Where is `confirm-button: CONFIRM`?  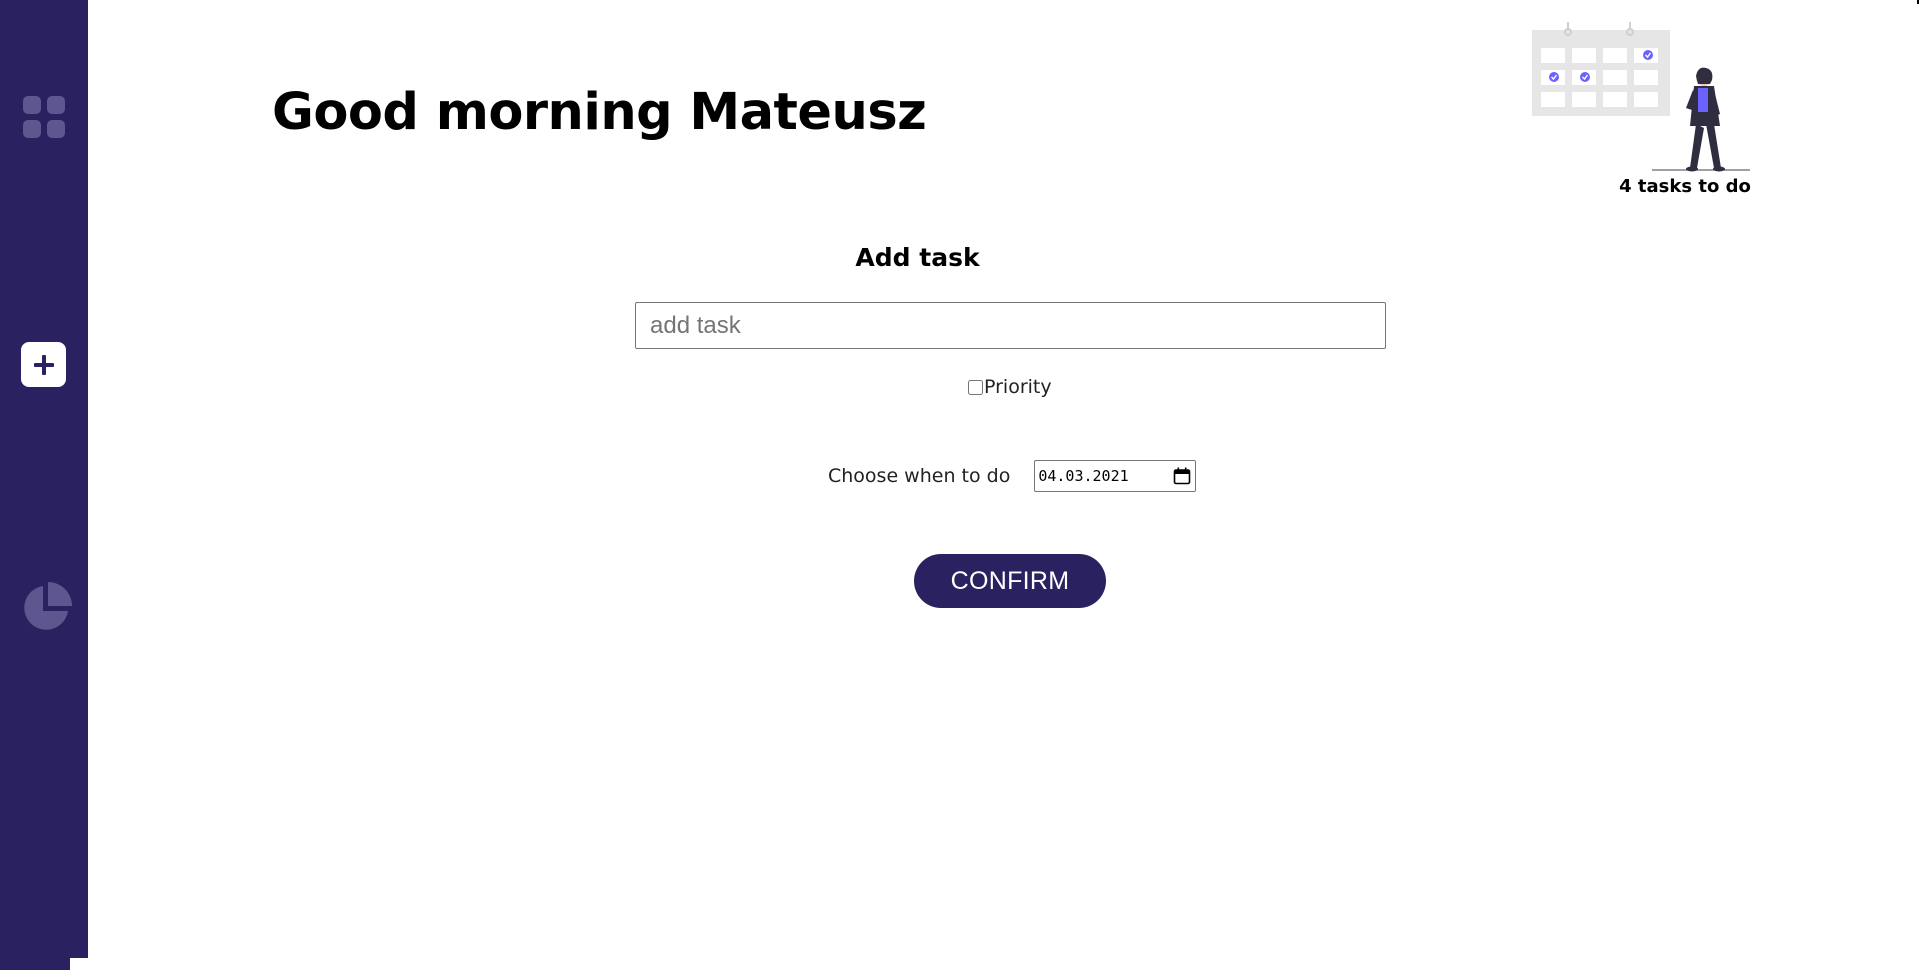 confirm-button: CONFIRM is located at coordinates (1010, 581).